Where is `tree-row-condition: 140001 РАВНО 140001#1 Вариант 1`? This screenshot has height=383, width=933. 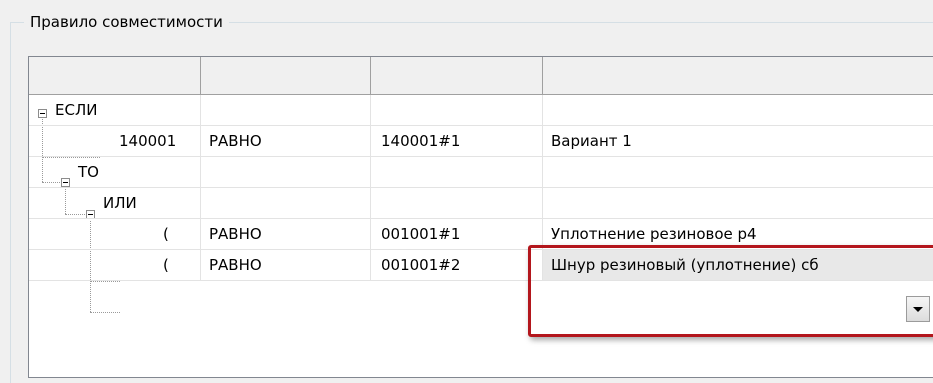
tree-row-condition: 140001 РАВНО 140001#1 Вариант 1 is located at coordinates (481, 141).